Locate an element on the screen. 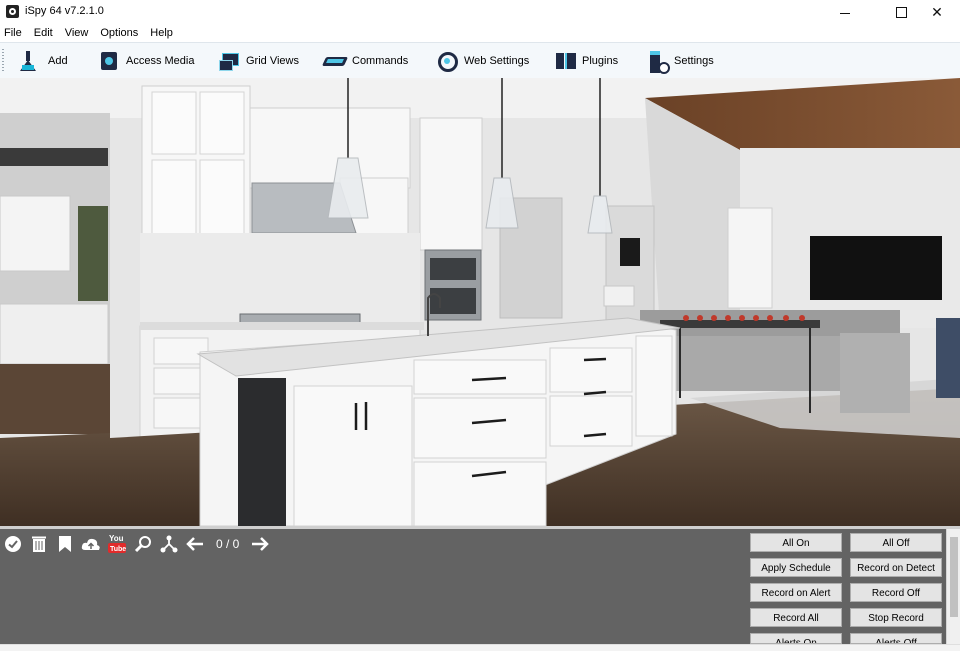  search-icon is located at coordinates (143, 544).